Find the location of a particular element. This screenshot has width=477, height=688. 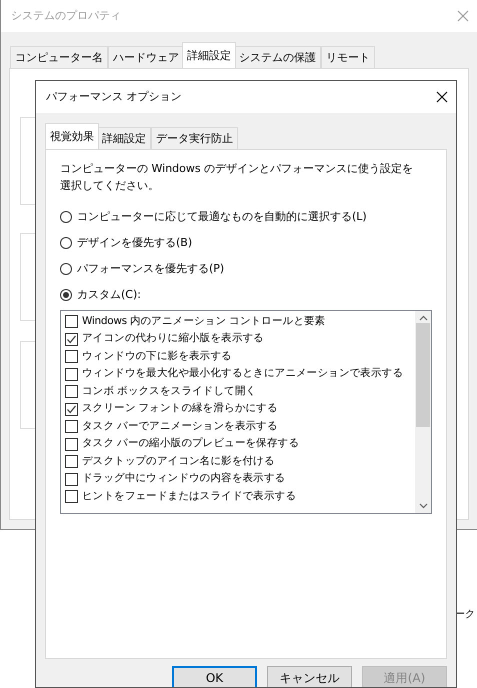

scrollbar is located at coordinates (423, 412).